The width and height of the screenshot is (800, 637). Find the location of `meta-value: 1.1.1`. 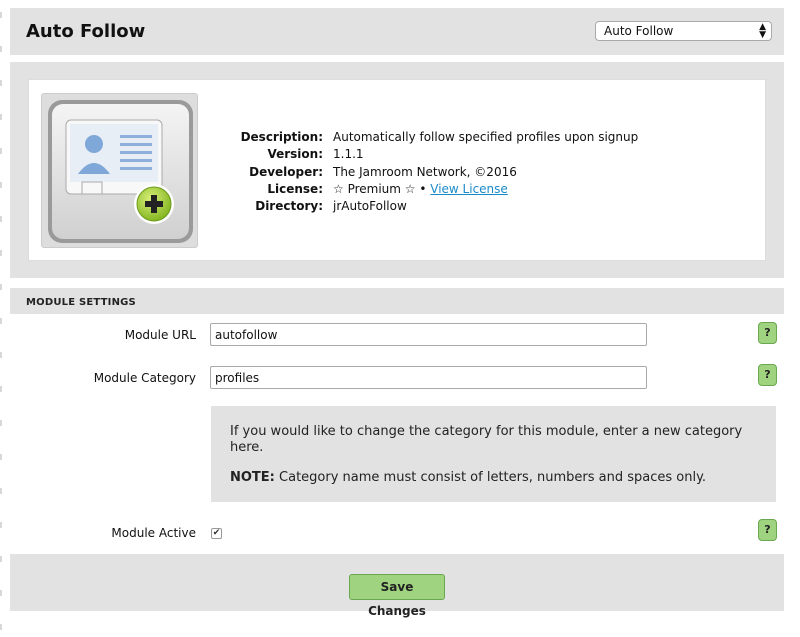

meta-value: 1.1.1 is located at coordinates (348, 154).